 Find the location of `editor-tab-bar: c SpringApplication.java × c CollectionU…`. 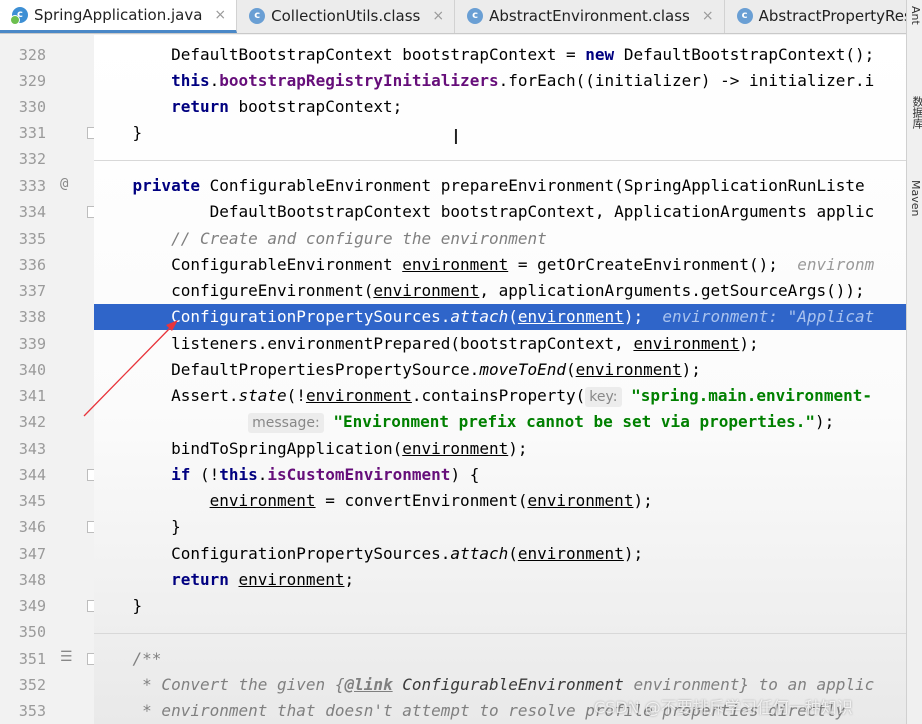

editor-tab-bar: c SpringApplication.java × c CollectionU… is located at coordinates (453, 17).